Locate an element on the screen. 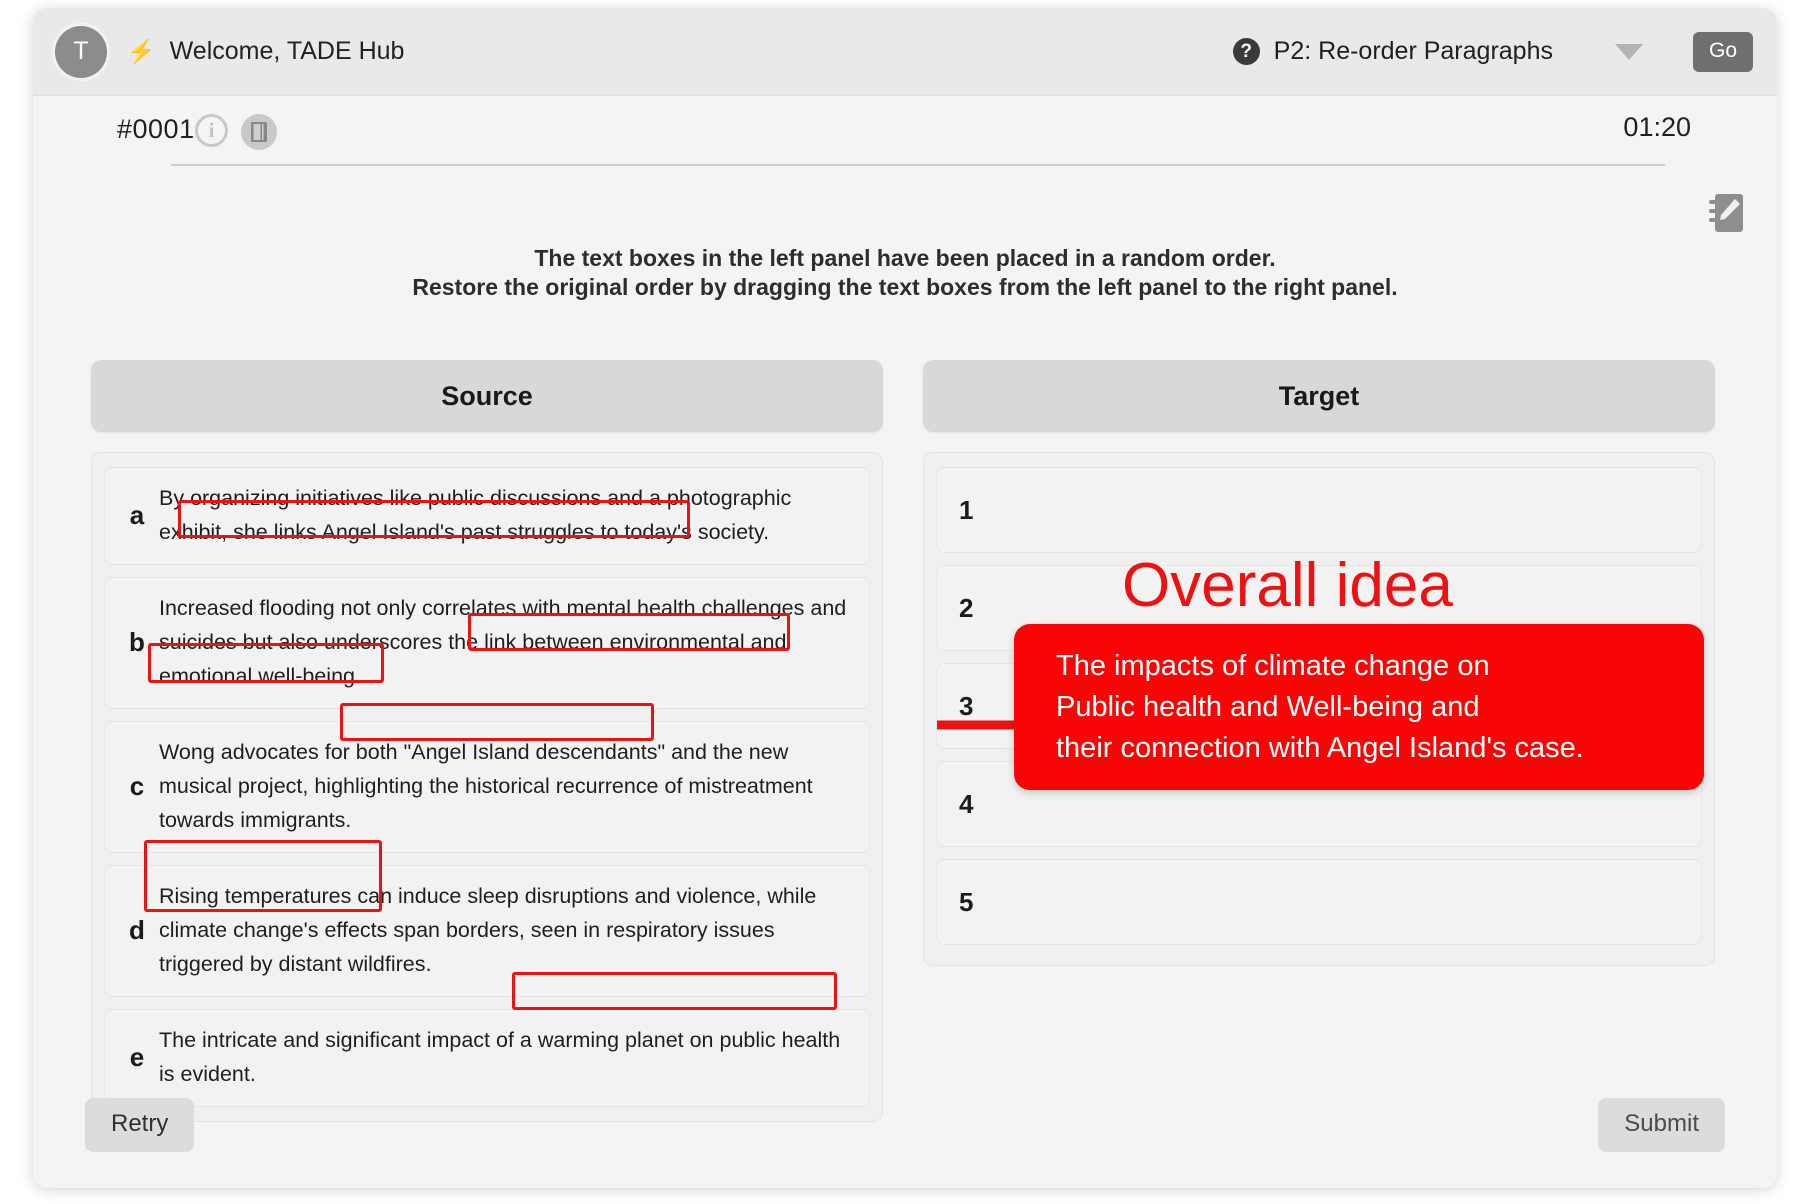 This screenshot has height=1204, width=1800. divider is located at coordinates (918, 165).